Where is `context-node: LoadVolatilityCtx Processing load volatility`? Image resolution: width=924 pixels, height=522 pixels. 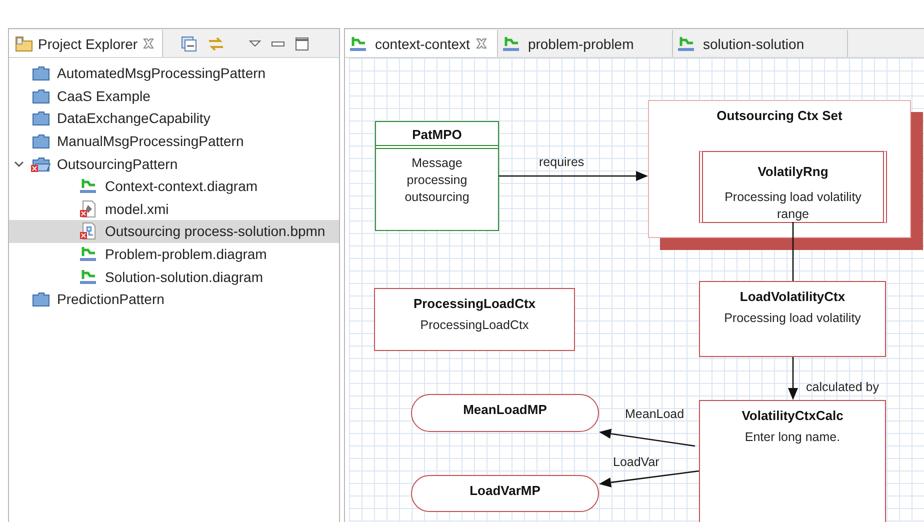 context-node: LoadVolatilityCtx Processing load volatility is located at coordinates (792, 319).